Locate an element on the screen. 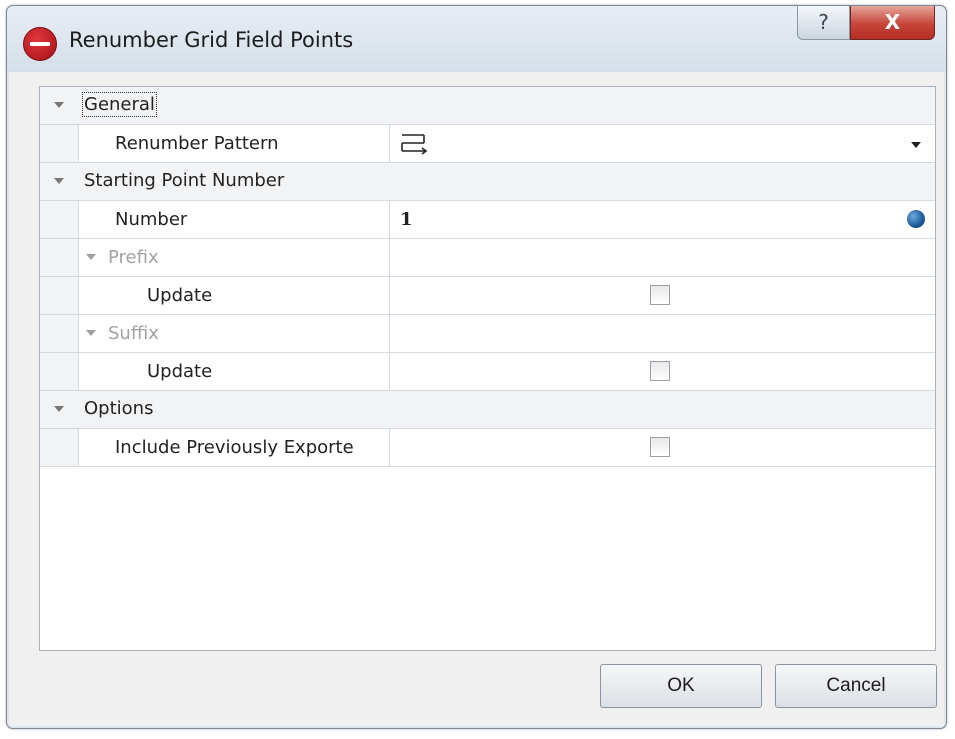 The width and height of the screenshot is (955, 739). help-button: ? is located at coordinates (823, 23).